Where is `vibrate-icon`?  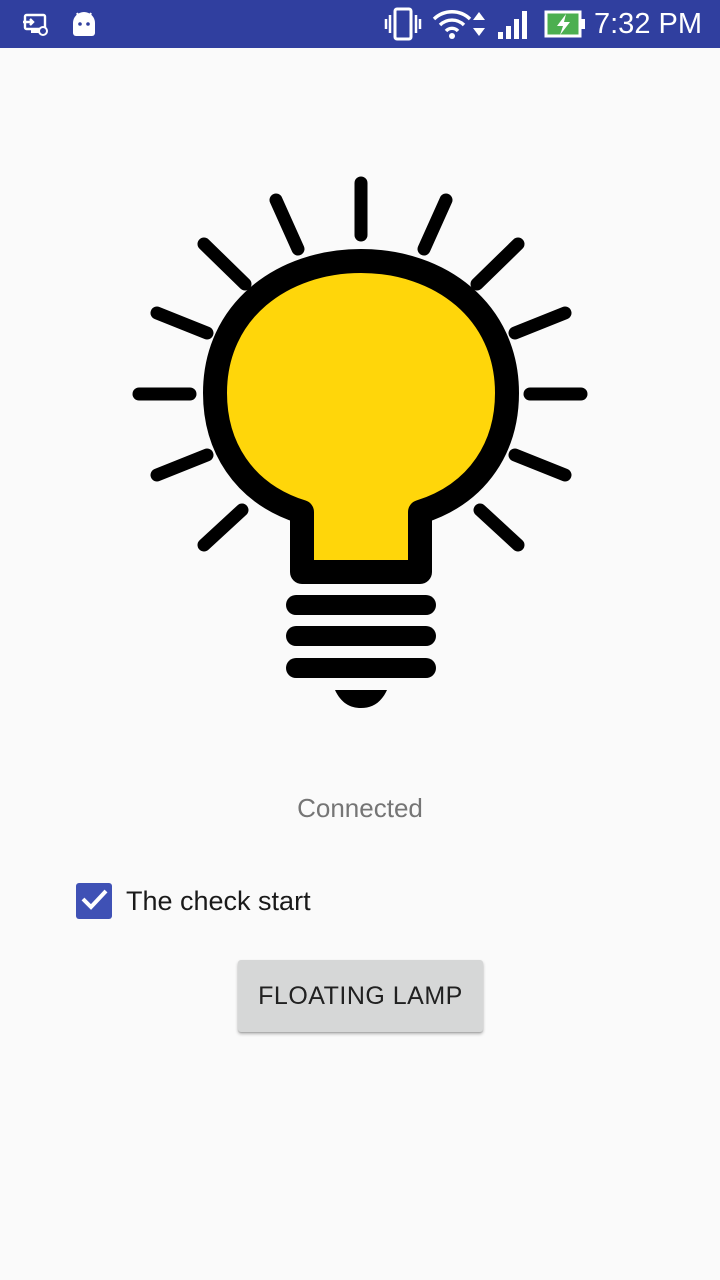
vibrate-icon is located at coordinates (403, 24).